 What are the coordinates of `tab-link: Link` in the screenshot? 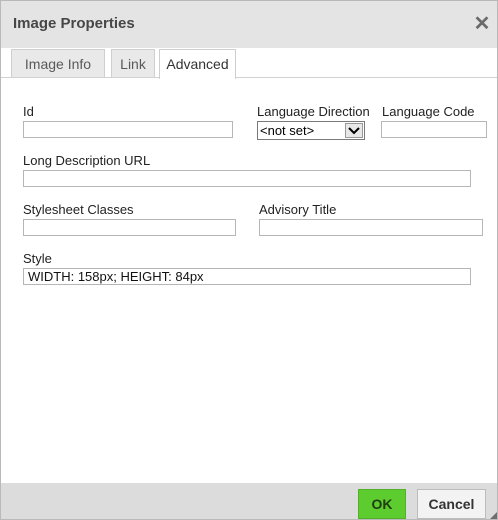 It's located at (133, 63).